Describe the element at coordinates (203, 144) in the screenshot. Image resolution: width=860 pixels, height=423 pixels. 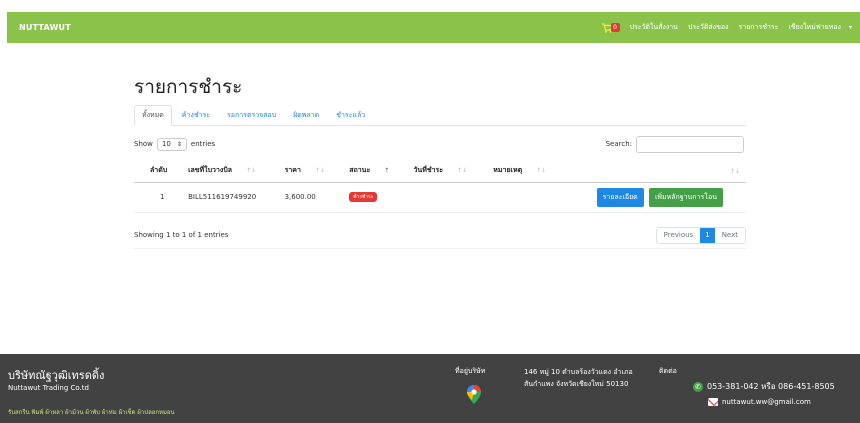
I see `entries-label: entries` at that location.